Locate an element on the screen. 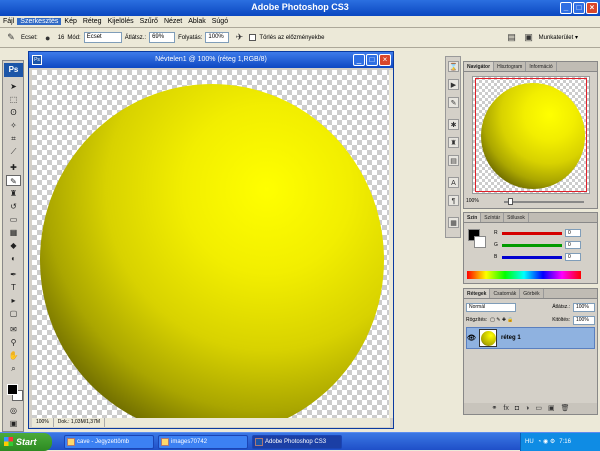 The image size is (600, 451). close-icon: × is located at coordinates (592, 8).